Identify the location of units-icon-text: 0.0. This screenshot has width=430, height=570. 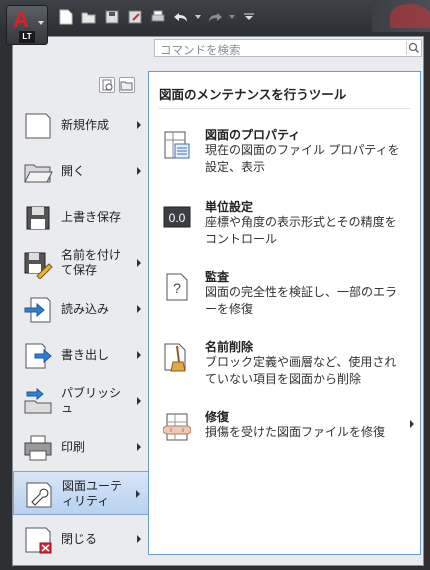
(177, 218).